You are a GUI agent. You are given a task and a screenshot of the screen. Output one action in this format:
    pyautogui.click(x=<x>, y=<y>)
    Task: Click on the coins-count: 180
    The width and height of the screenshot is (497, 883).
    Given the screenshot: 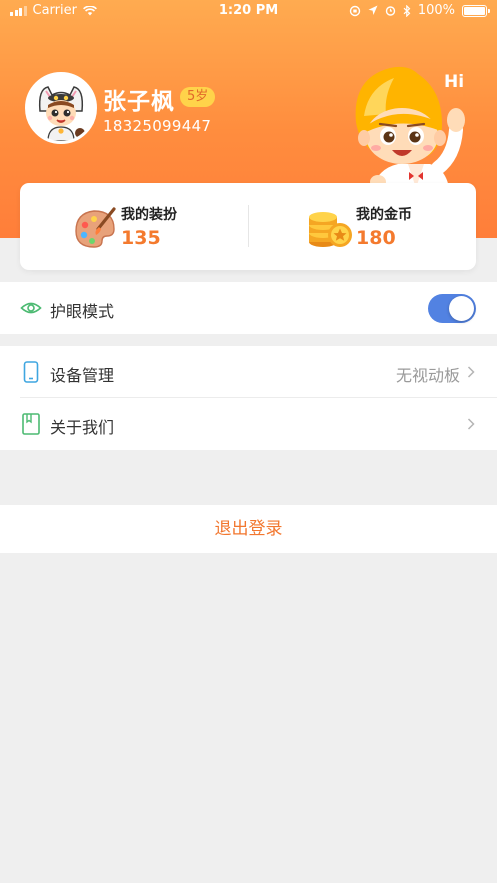 What is the action you would take?
    pyautogui.click(x=376, y=238)
    